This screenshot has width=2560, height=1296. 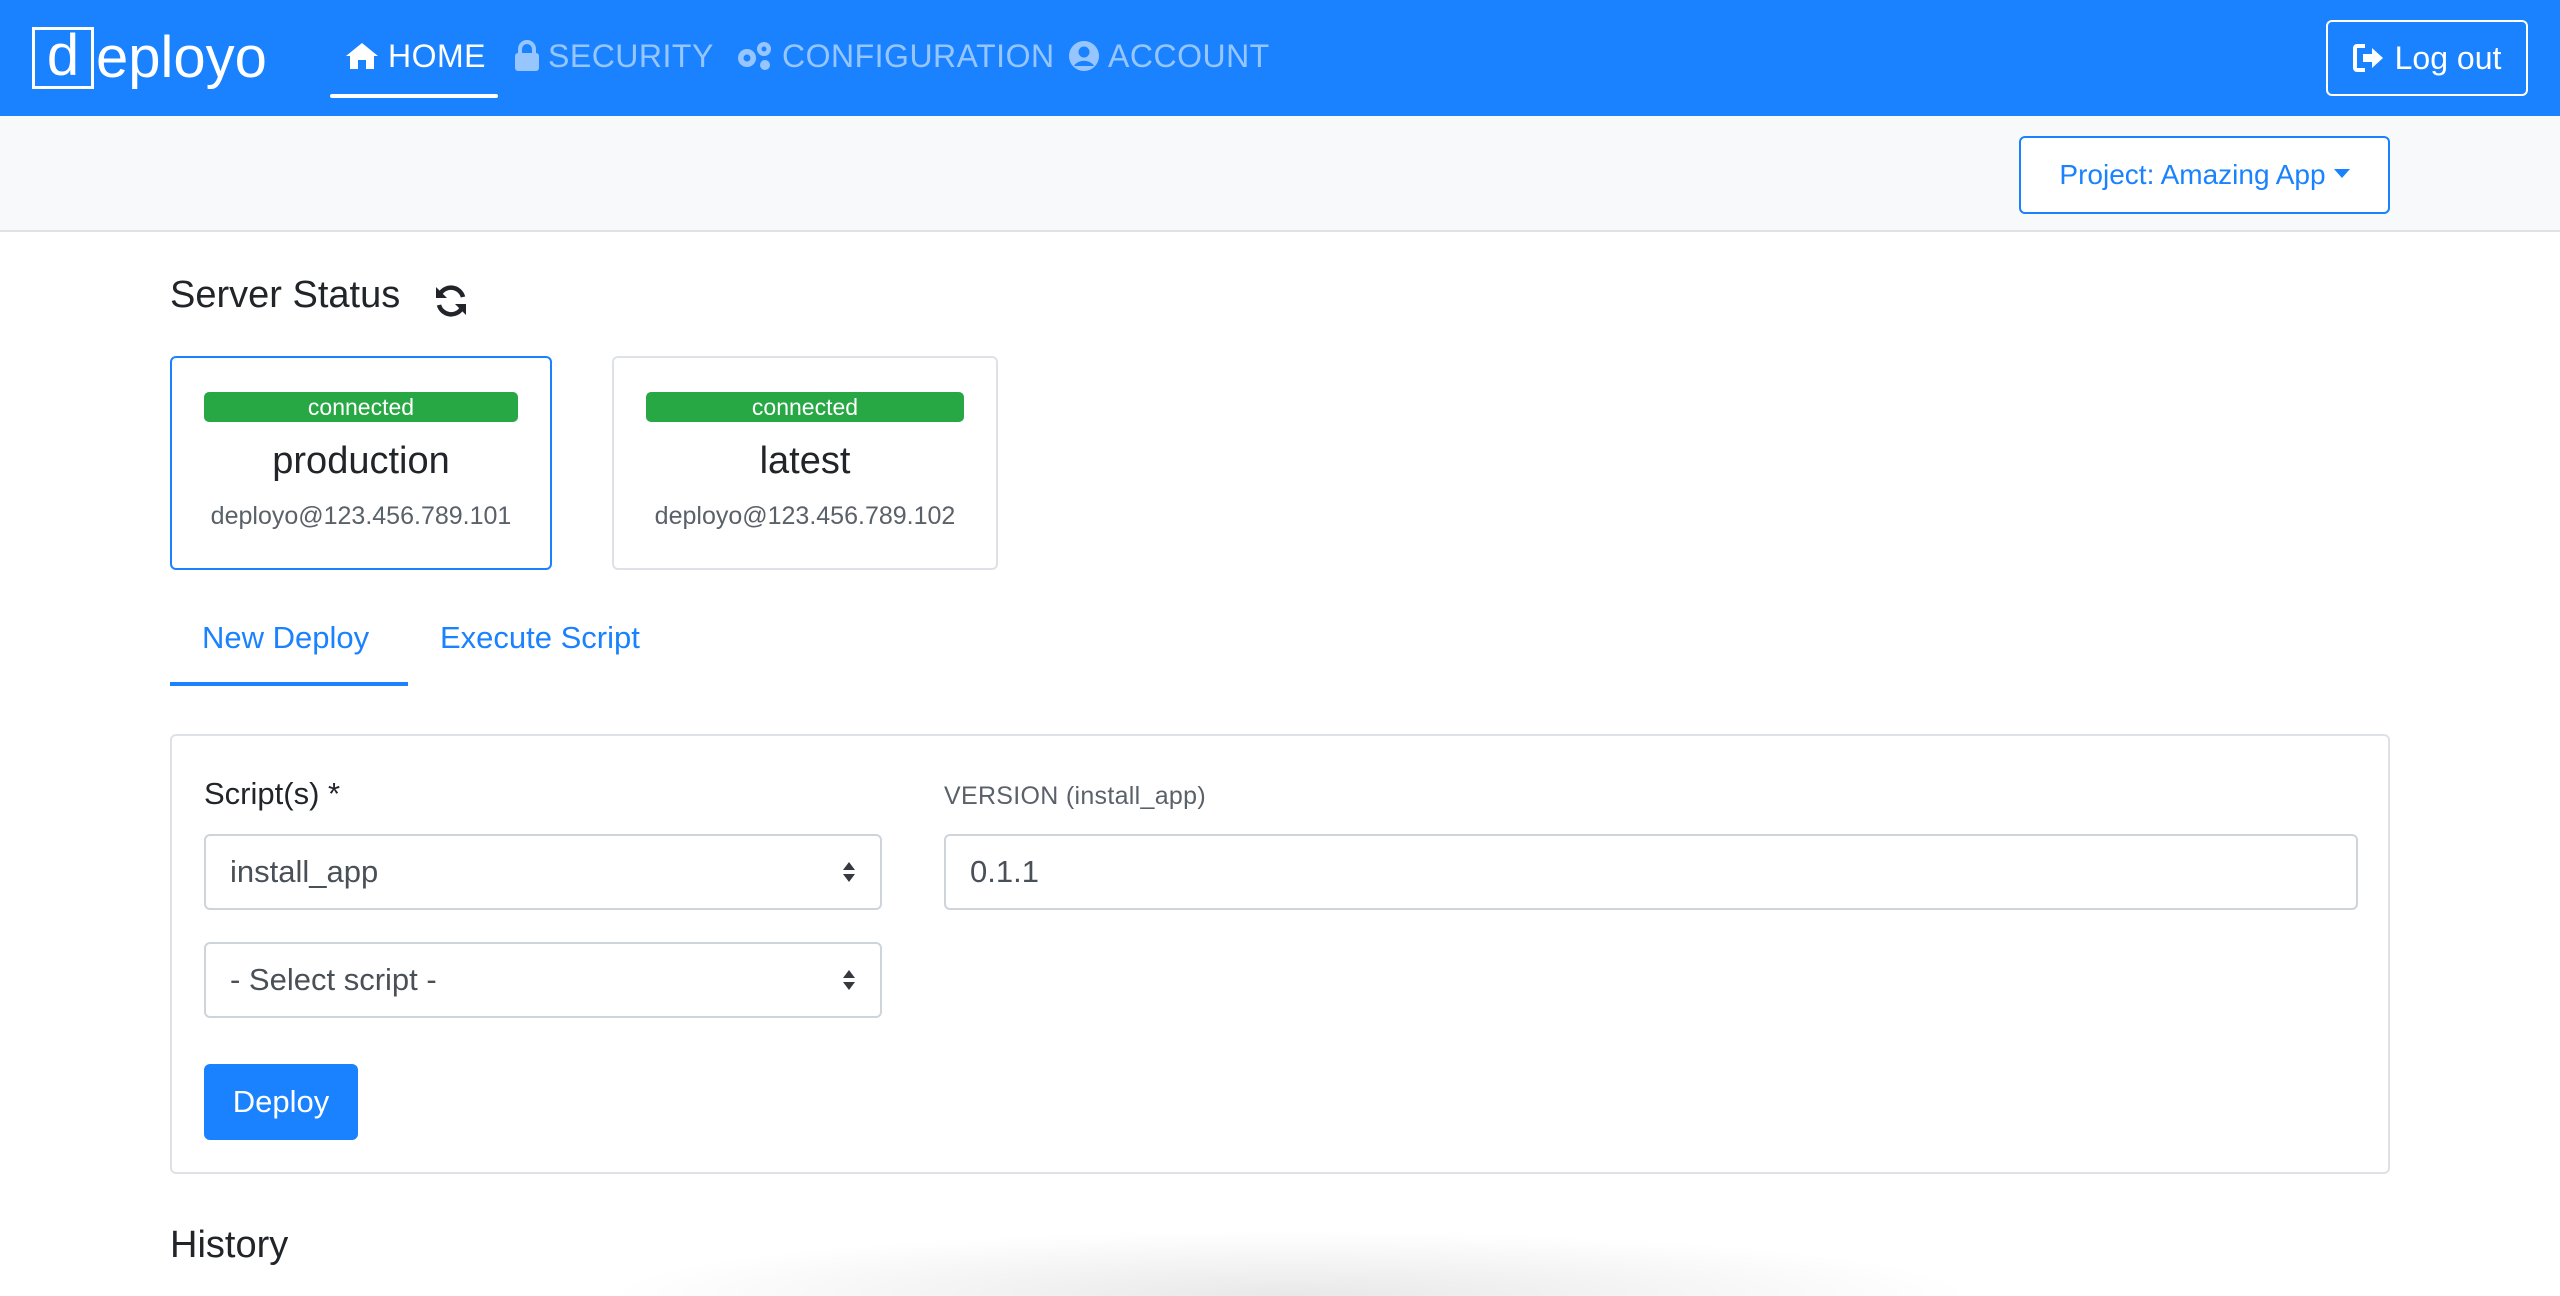 What do you see at coordinates (63, 58) in the screenshot?
I see `logo-letter: d` at bounding box center [63, 58].